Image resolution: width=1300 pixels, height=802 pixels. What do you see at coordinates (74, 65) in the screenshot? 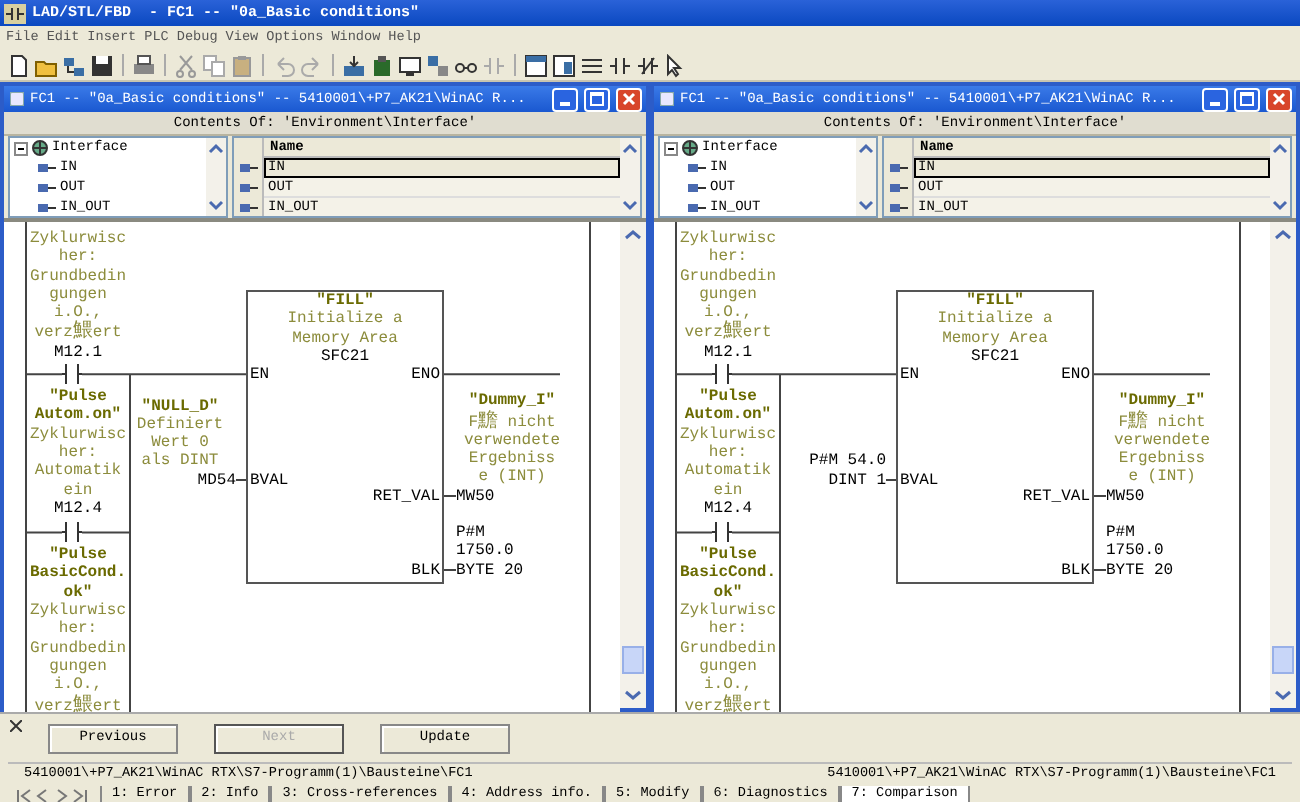
I see `network-nodes-icon` at bounding box center [74, 65].